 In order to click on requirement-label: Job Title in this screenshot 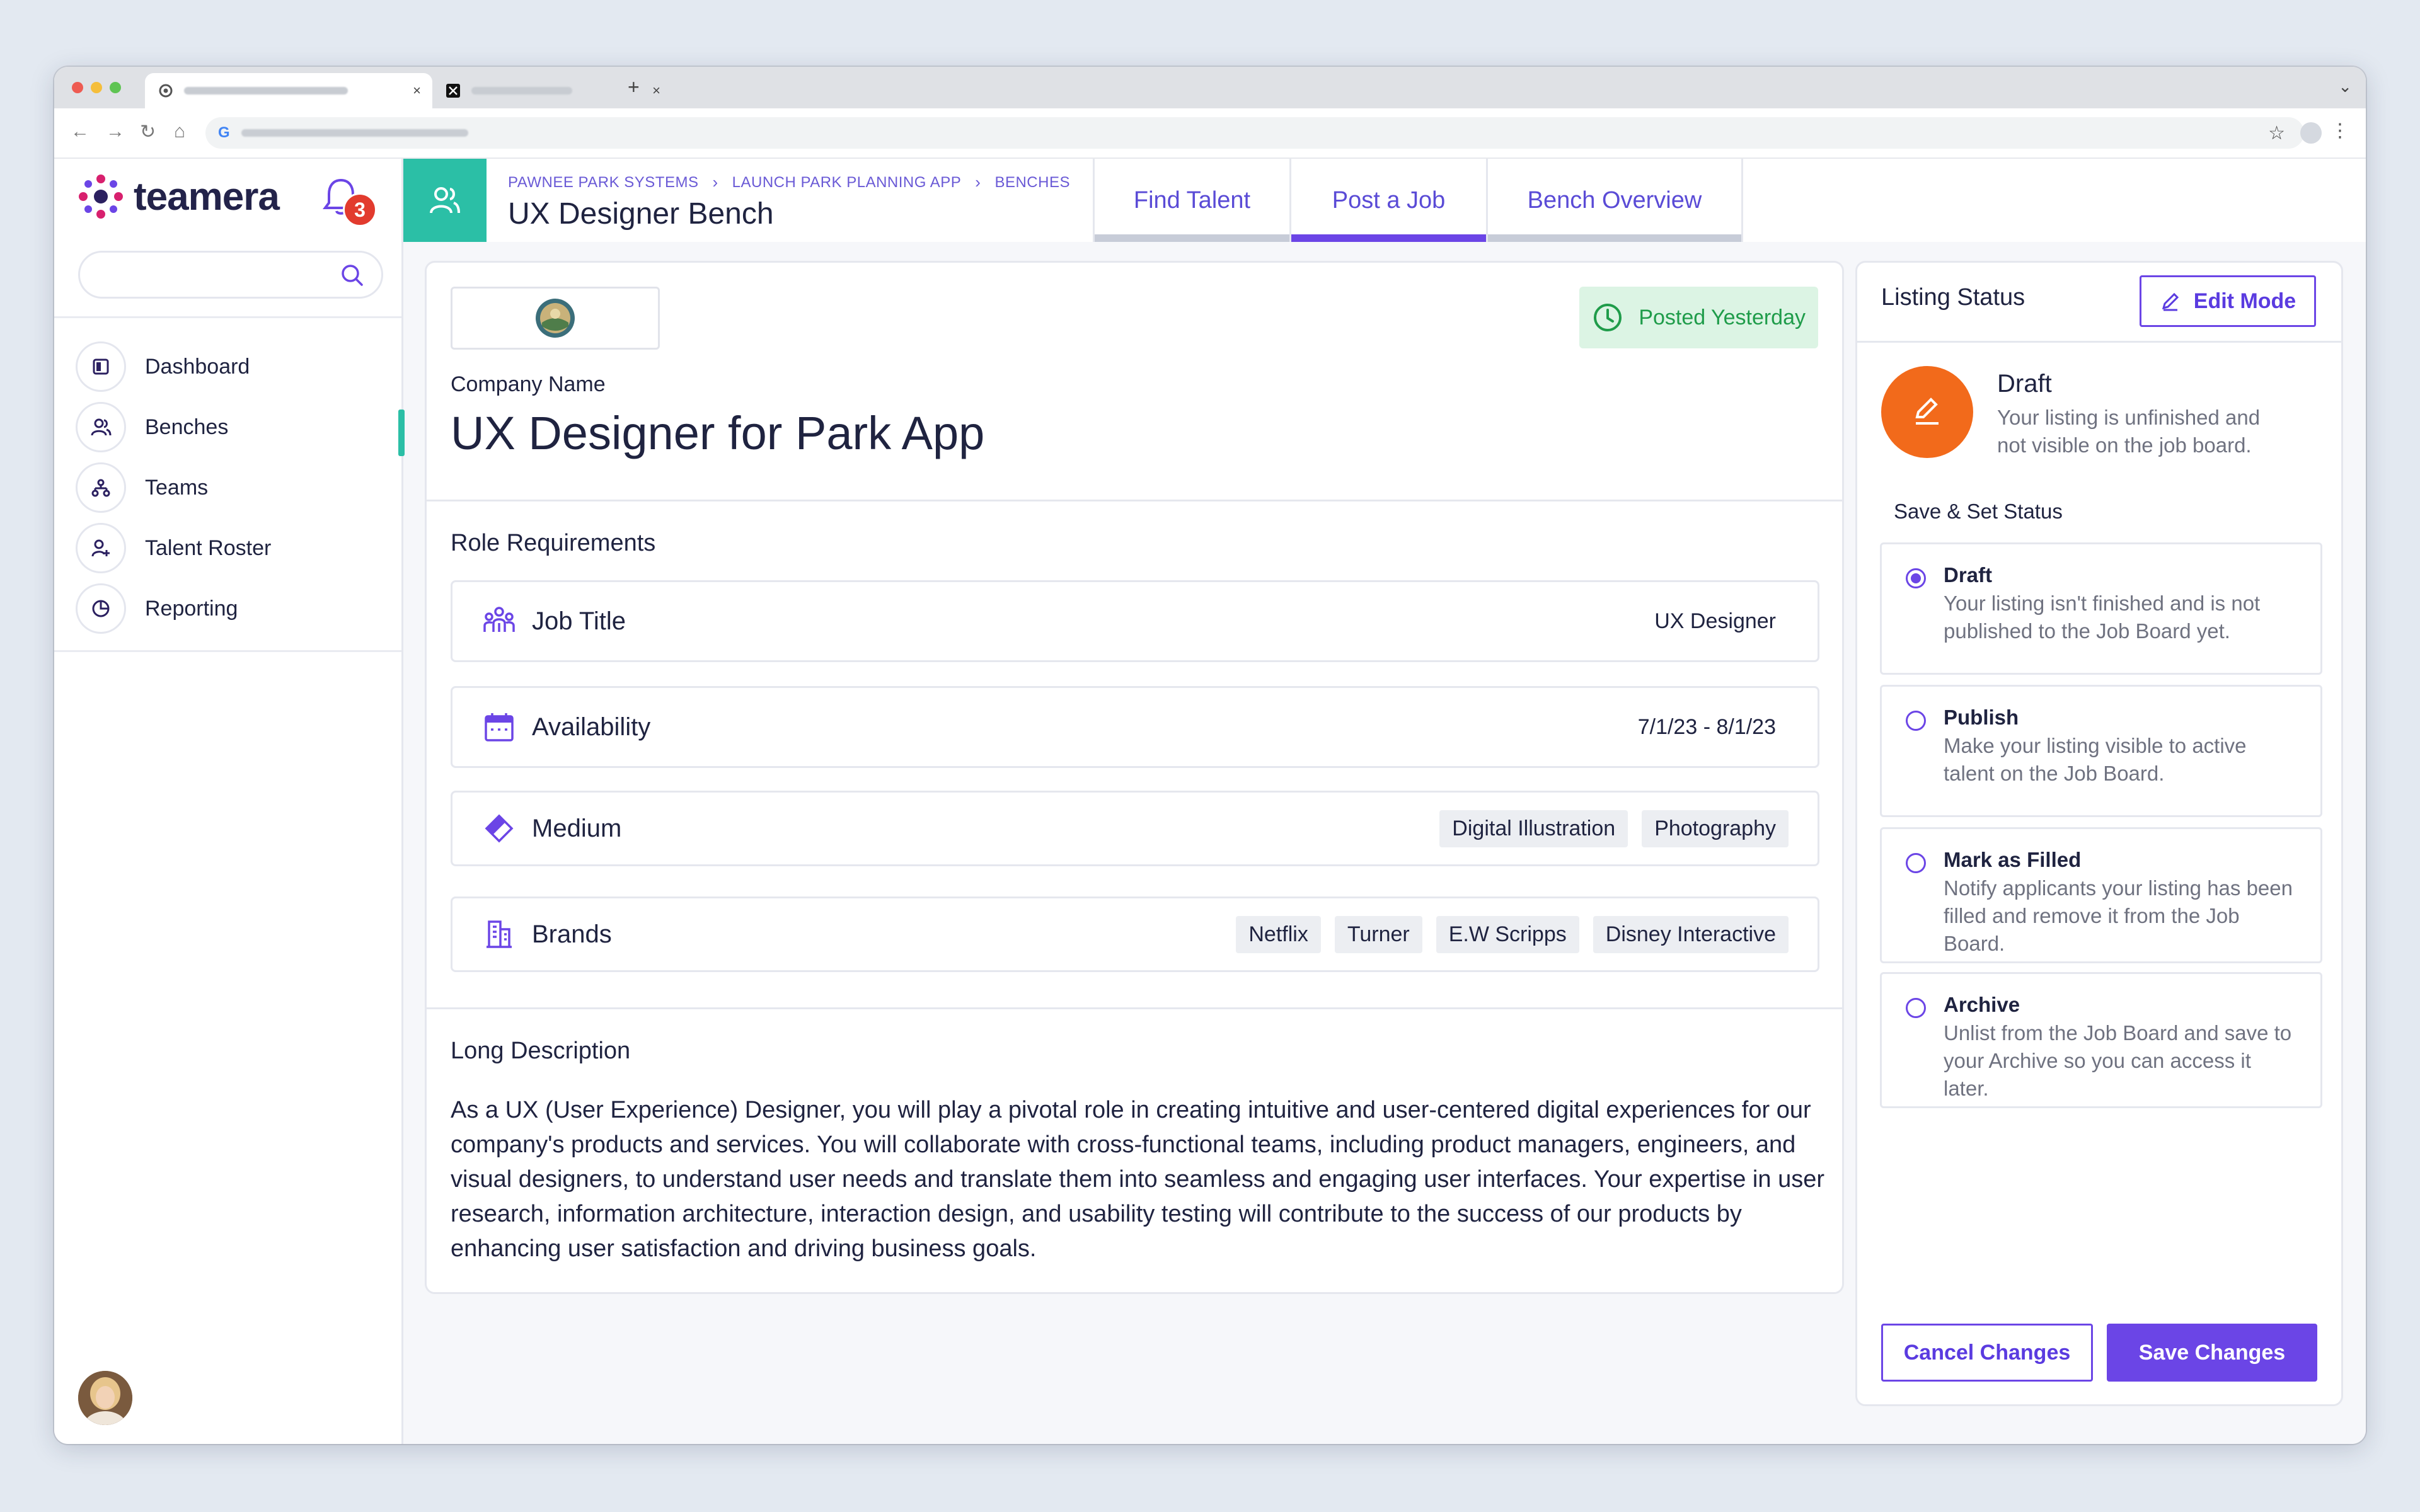, I will do `click(579, 621)`.